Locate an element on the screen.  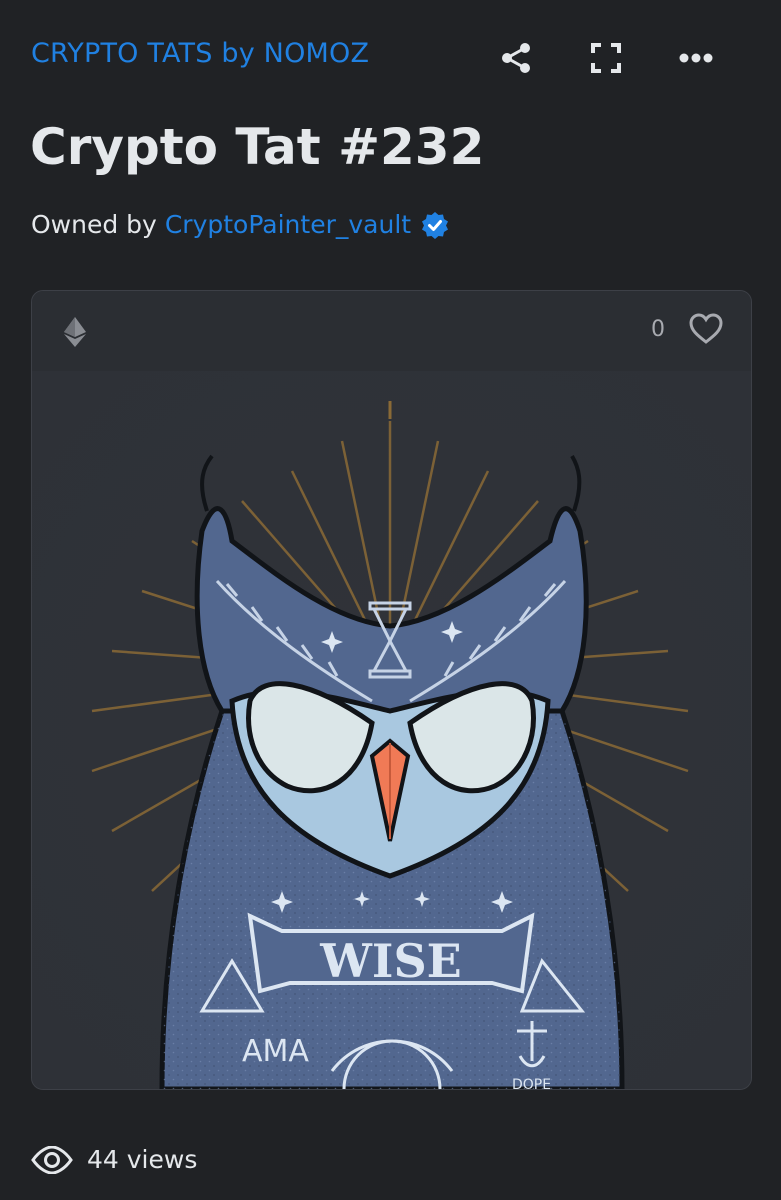
more-icon is located at coordinates (696, 58).